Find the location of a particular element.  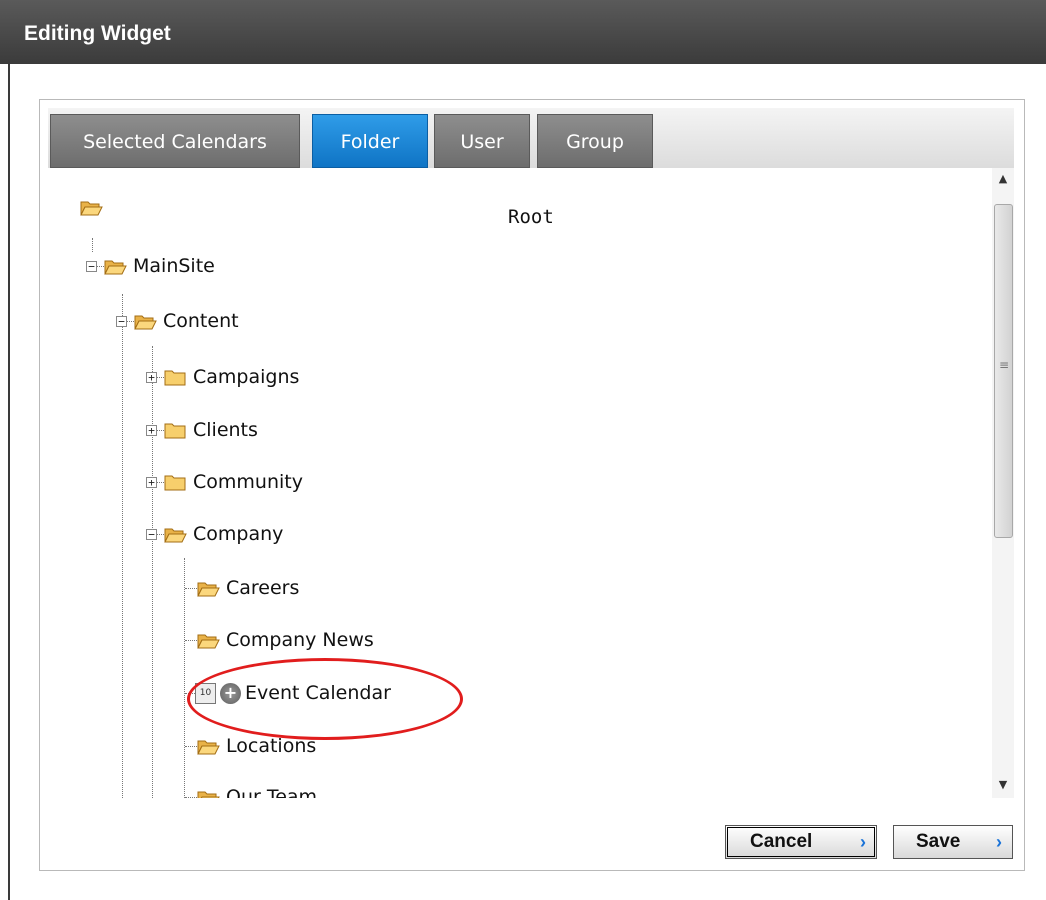

add-calendar-icon: + is located at coordinates (230, 693).